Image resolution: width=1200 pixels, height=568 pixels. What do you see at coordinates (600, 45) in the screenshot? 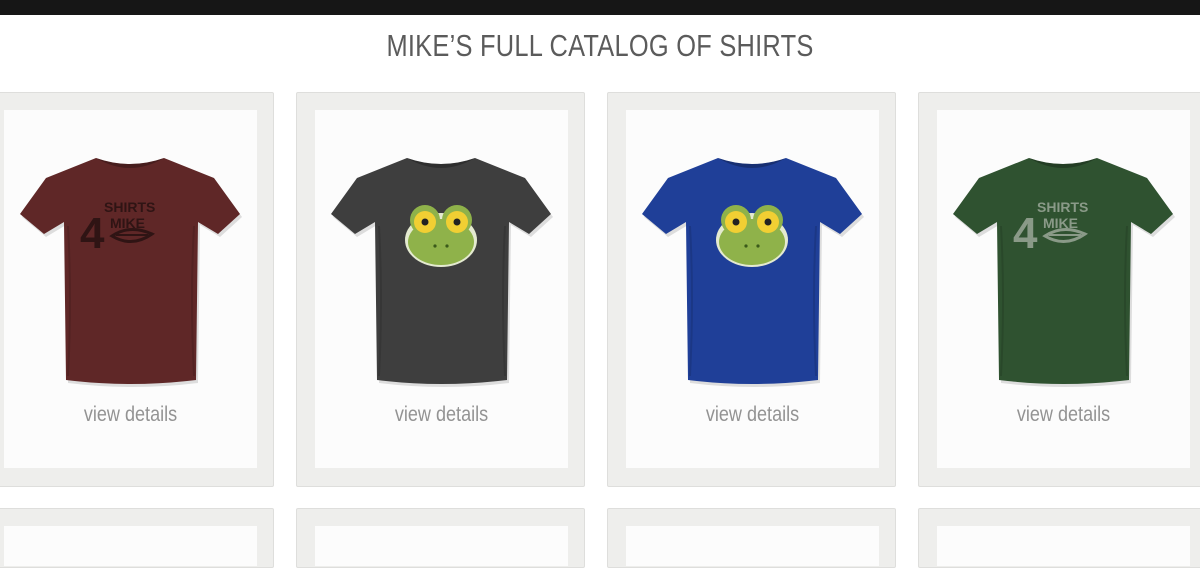
I see `page-title: MIKE’S FULL CATALOG OF SHIRTS` at bounding box center [600, 45].